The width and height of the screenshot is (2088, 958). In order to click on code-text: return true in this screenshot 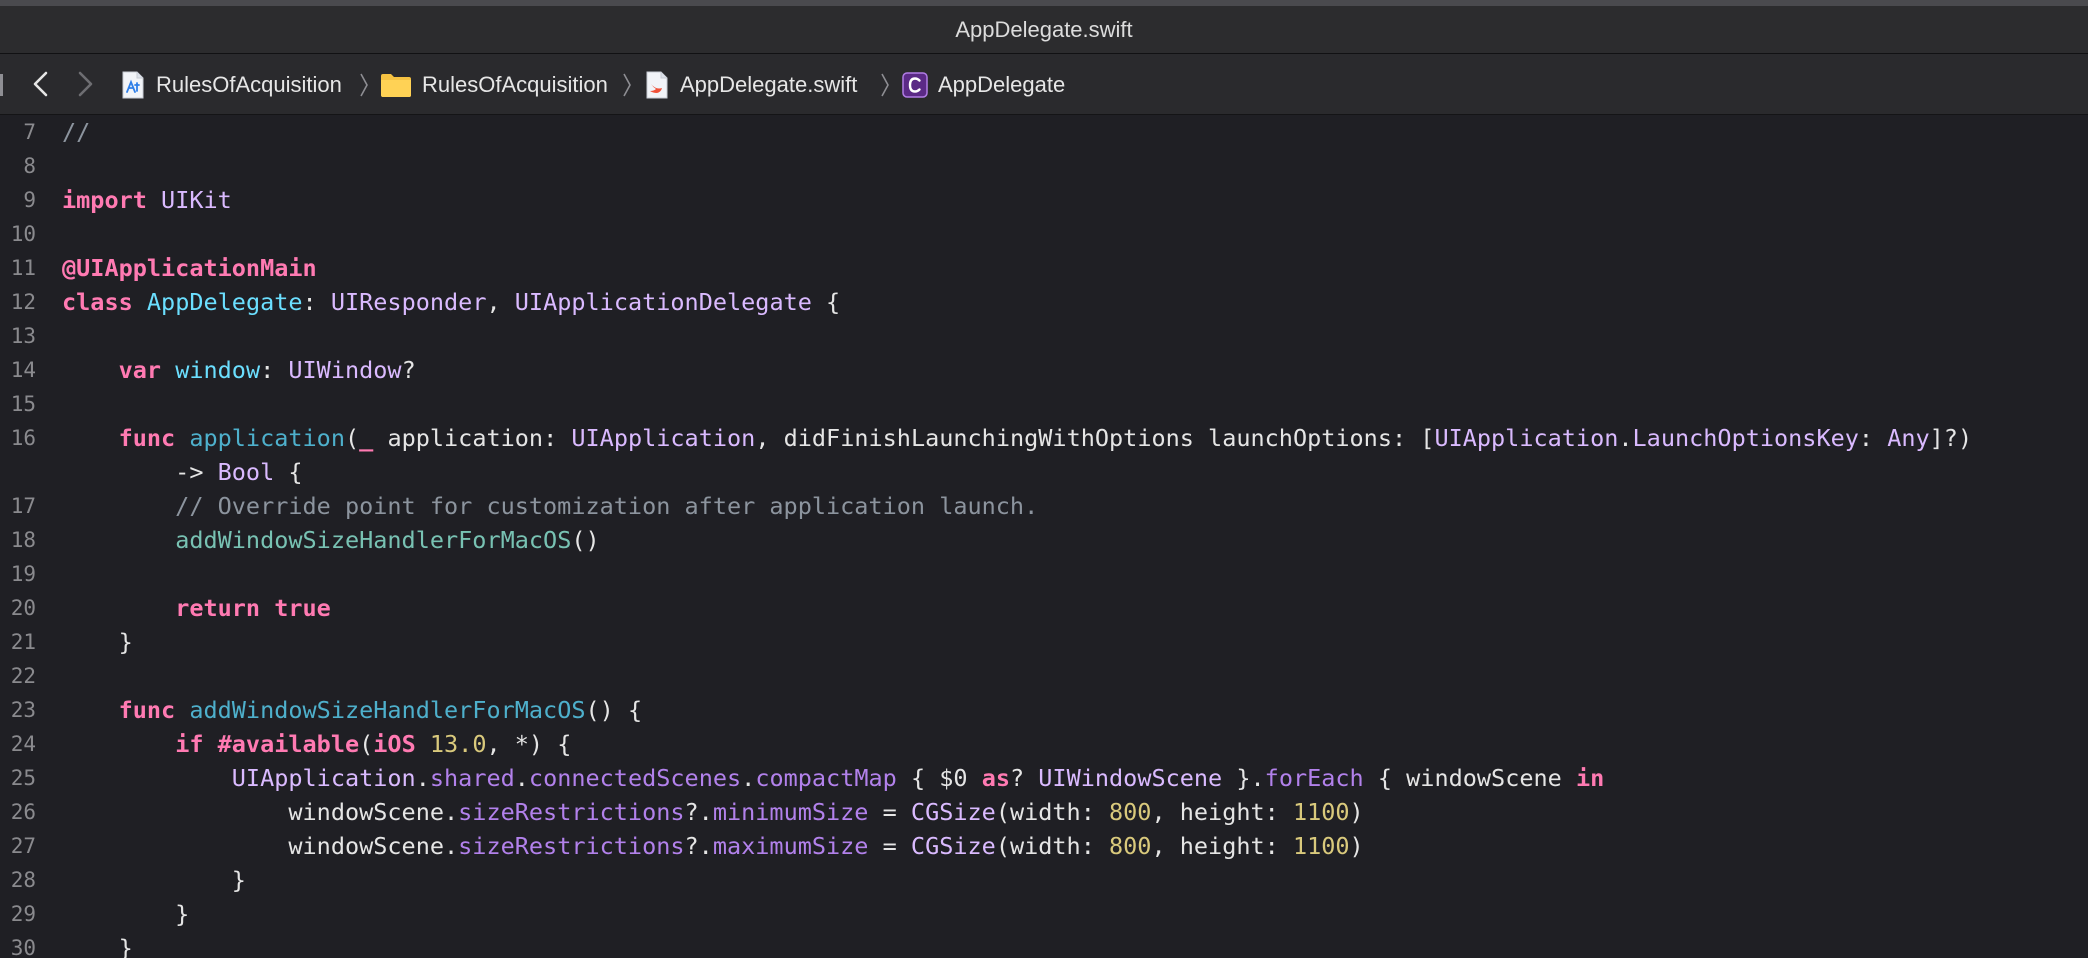, I will do `click(253, 608)`.